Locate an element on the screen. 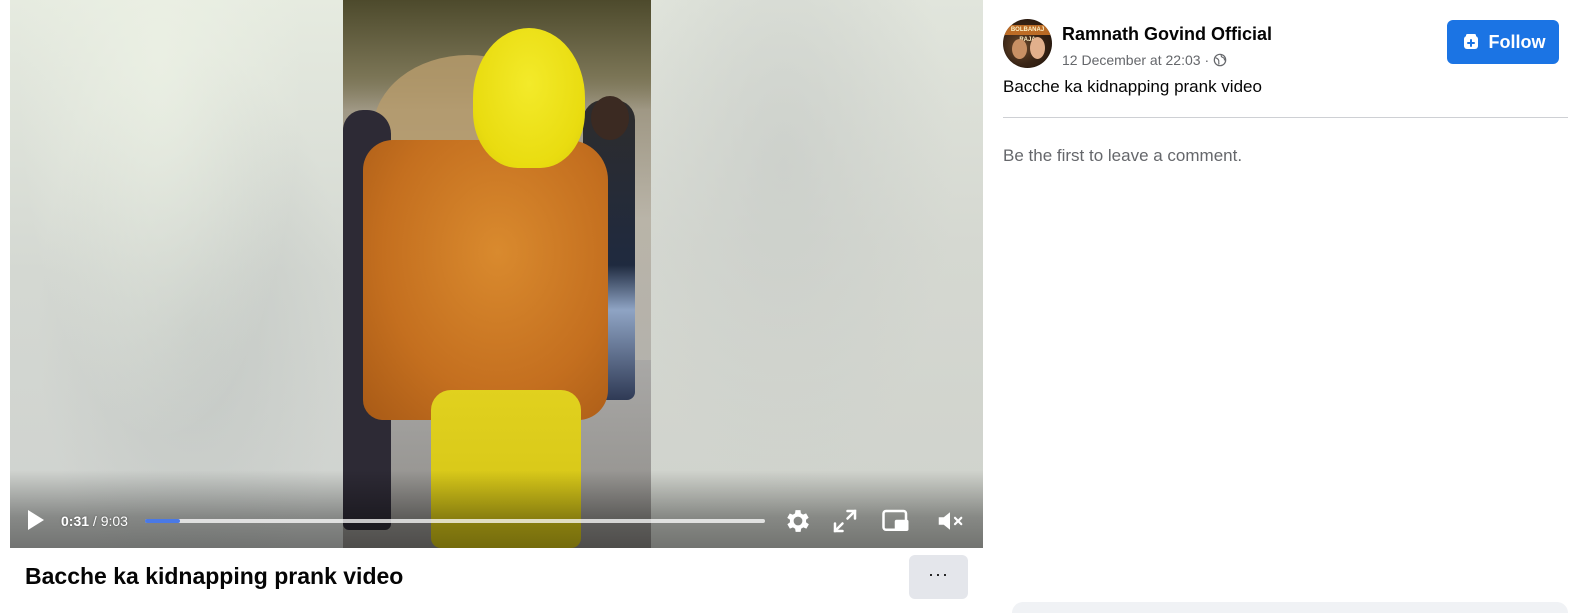 Image resolution: width=1592 pixels, height=613 pixels. video-time: 0:31 / 9:03 is located at coordinates (94, 521).